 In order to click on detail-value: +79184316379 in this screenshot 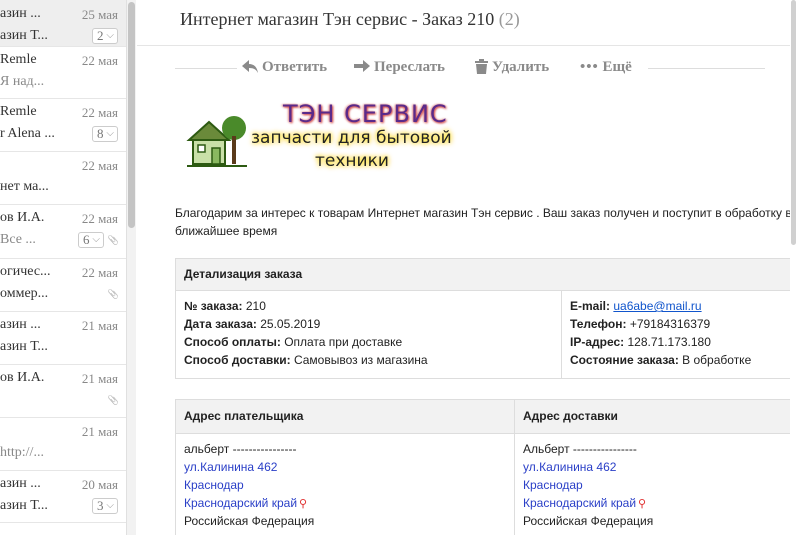, I will do `click(670, 324)`.